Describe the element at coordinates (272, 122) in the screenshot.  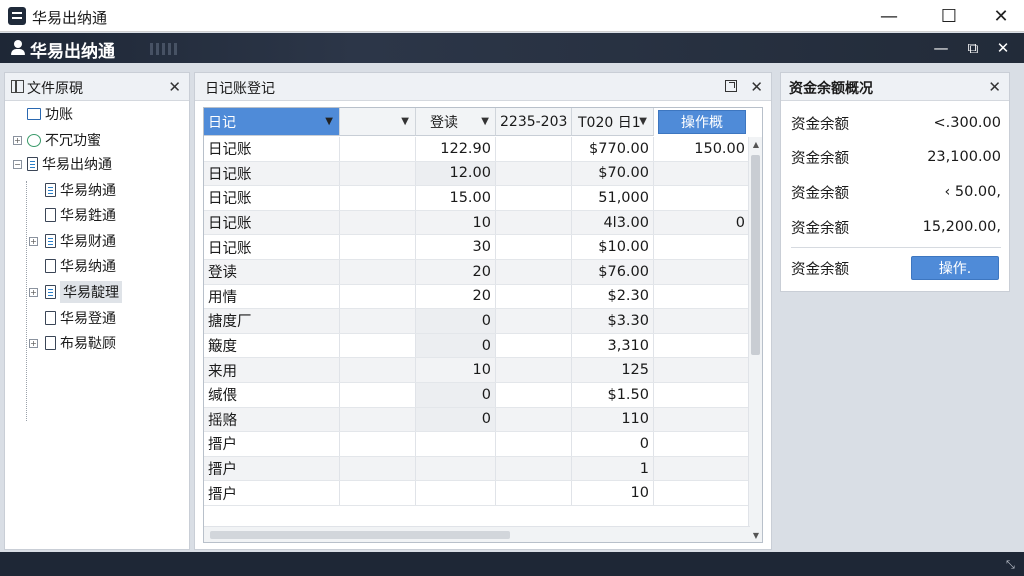
I see `grid-filter-combo-1: 日记 ▼` at that location.